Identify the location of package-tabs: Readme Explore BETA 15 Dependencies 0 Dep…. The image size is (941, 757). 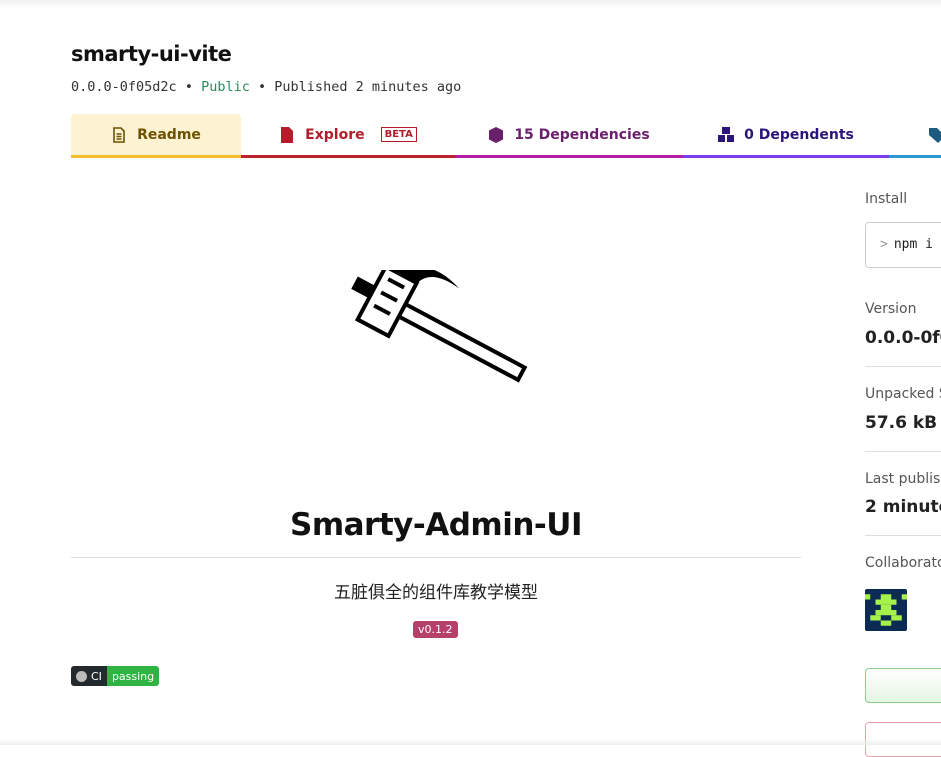
(506, 136).